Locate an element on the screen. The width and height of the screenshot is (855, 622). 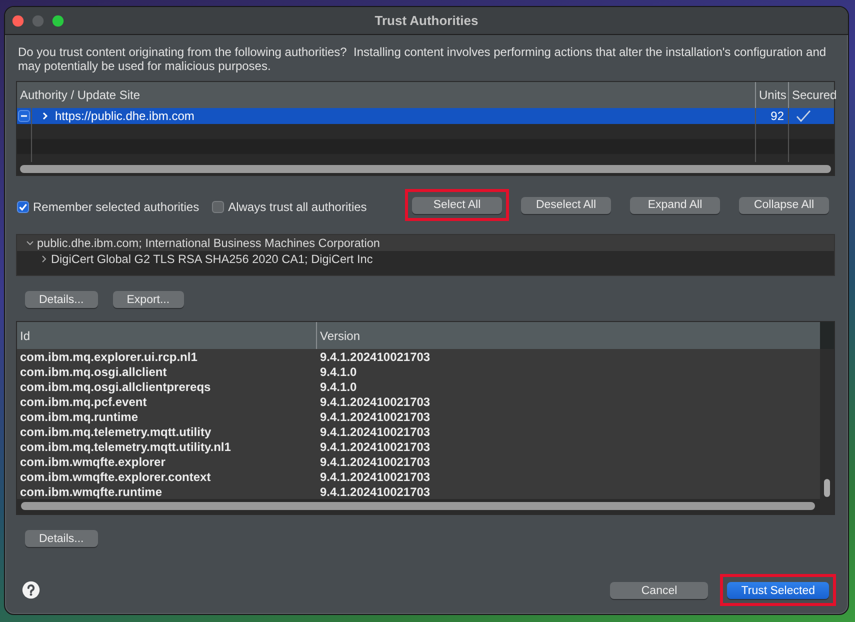
table-cell-text: com.ibm.mq.telemetry.mqtt.utility.nl1 is located at coordinates (125, 446).